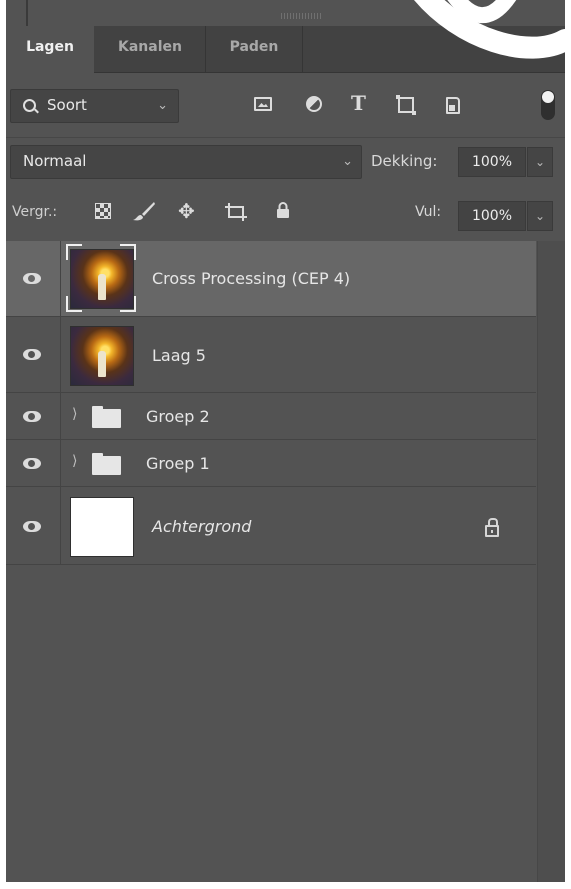  Describe the element at coordinates (251, 278) in the screenshot. I see `layer-name: Cross Processing (CEP 4)` at that location.